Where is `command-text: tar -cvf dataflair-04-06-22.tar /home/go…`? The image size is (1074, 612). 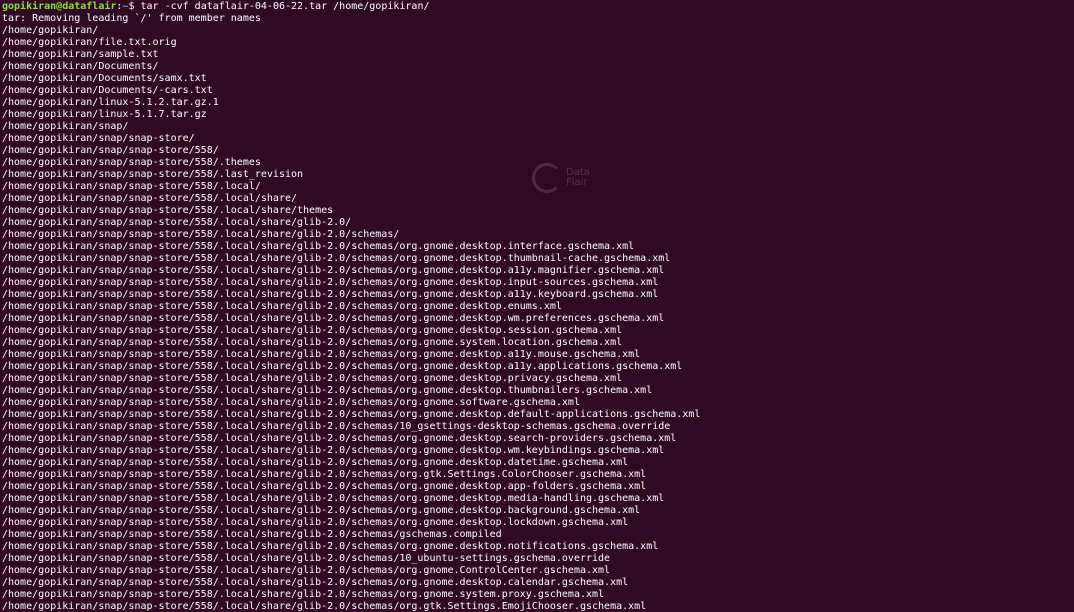
command-text: tar -cvf dataflair-04-06-22.tar /home/go… is located at coordinates (285, 6).